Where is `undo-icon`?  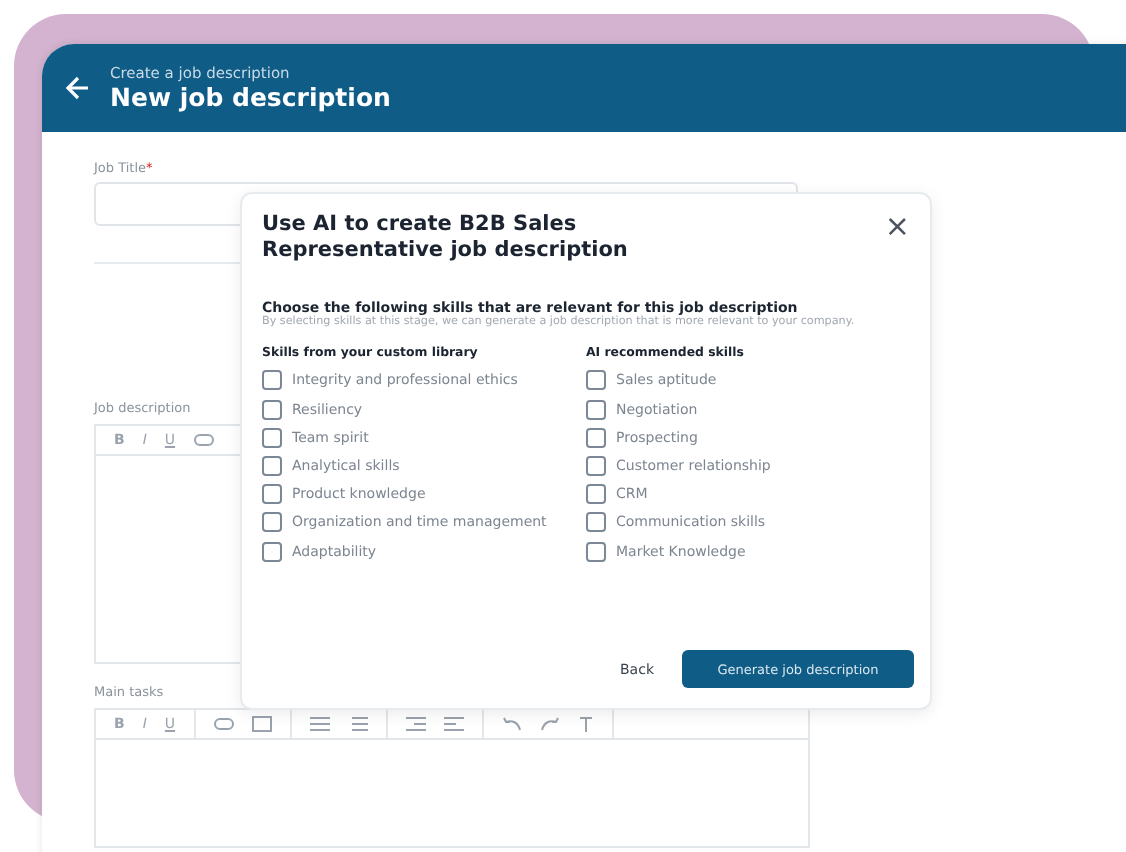 undo-icon is located at coordinates (511, 724).